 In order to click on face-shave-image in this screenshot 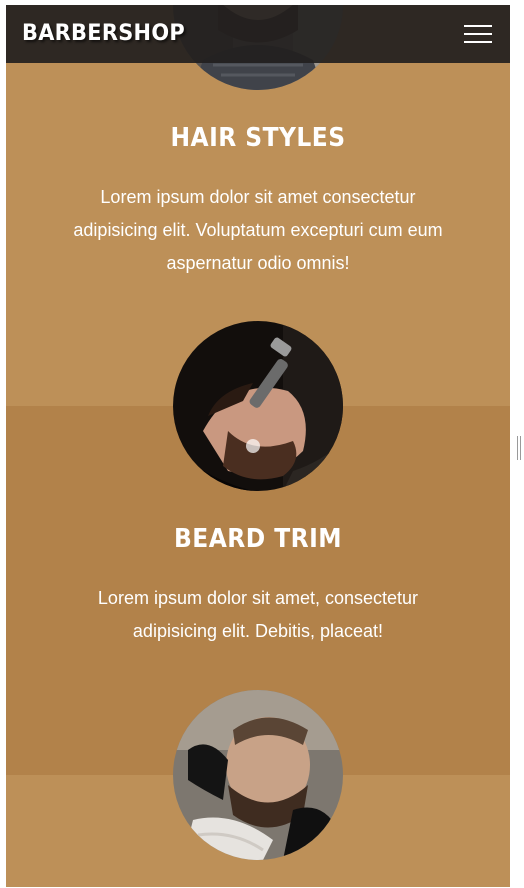, I will do `click(258, 775)`.